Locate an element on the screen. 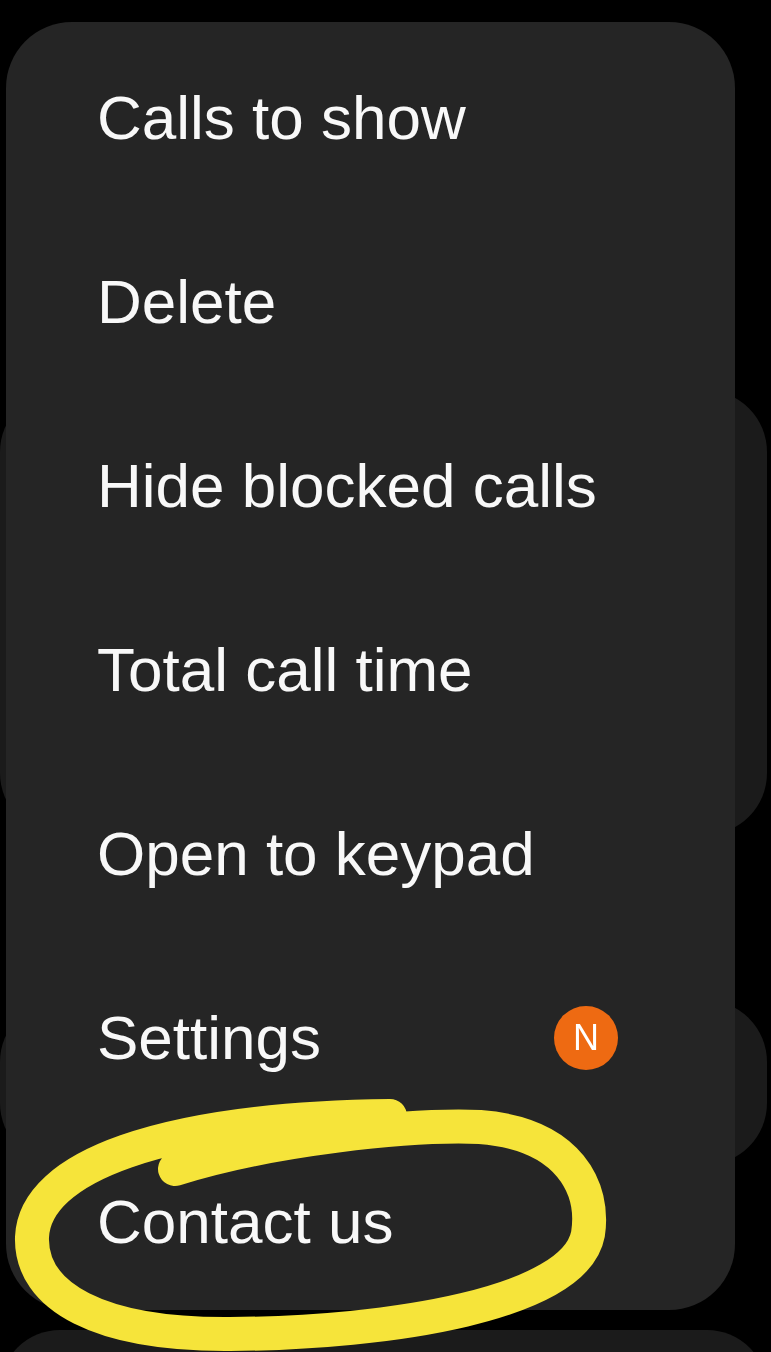  menu-item: Open to keypad is located at coordinates (316, 854).